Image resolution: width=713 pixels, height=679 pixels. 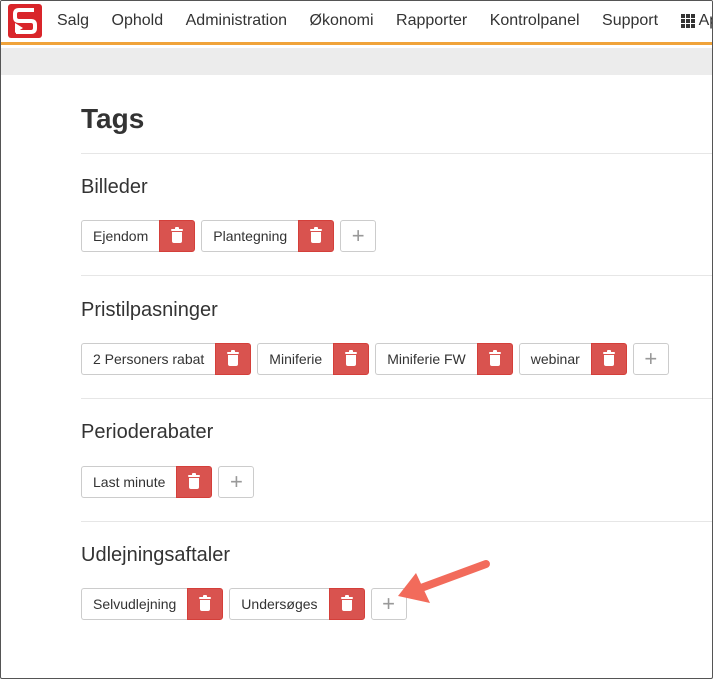 What do you see at coordinates (25, 21) in the screenshot?
I see `logo-icon` at bounding box center [25, 21].